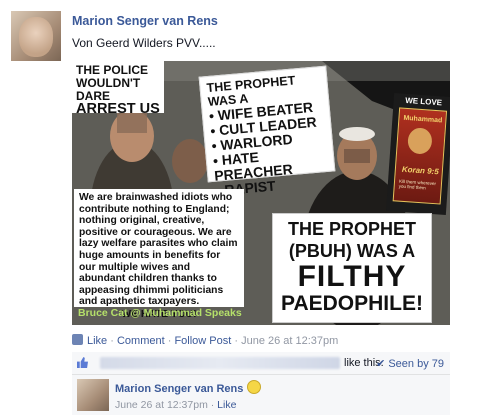 This screenshot has width=478, height=417. What do you see at coordinates (179, 389) in the screenshot?
I see `comment-author-name: Marion Senger van Rens` at bounding box center [179, 389].